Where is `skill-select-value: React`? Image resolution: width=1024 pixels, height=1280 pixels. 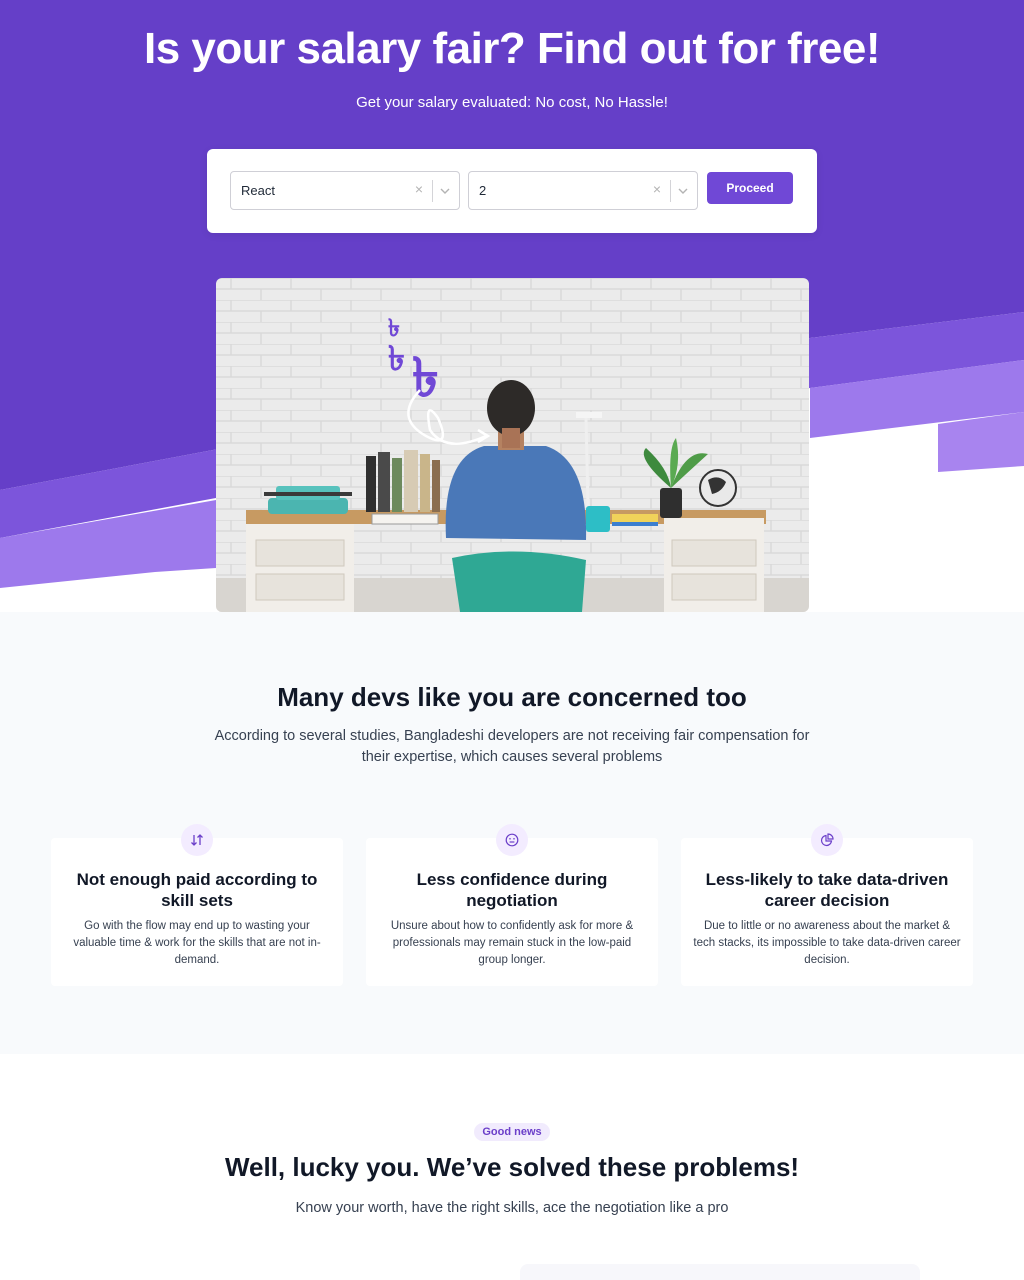
skill-select-value: React is located at coordinates (258, 190).